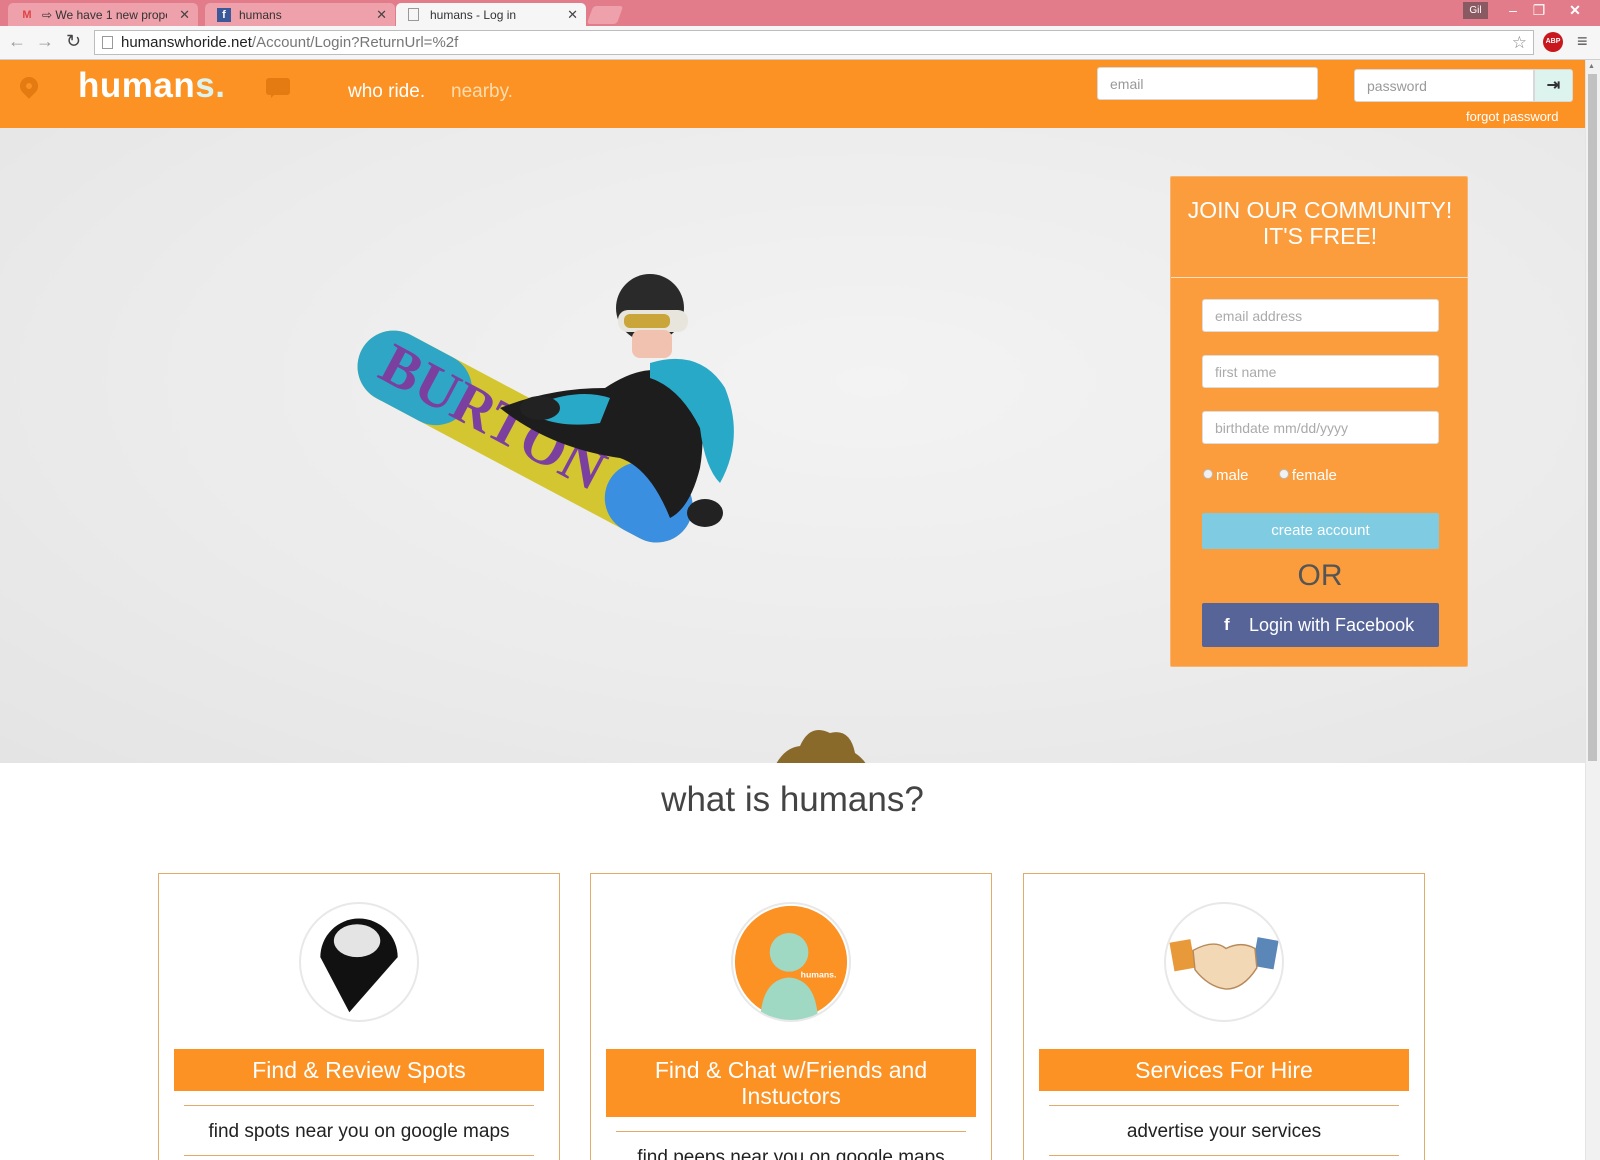 The height and width of the screenshot is (1160, 1600). Describe the element at coordinates (473, 15) in the screenshot. I see `tab-label: humans - Log in` at that location.